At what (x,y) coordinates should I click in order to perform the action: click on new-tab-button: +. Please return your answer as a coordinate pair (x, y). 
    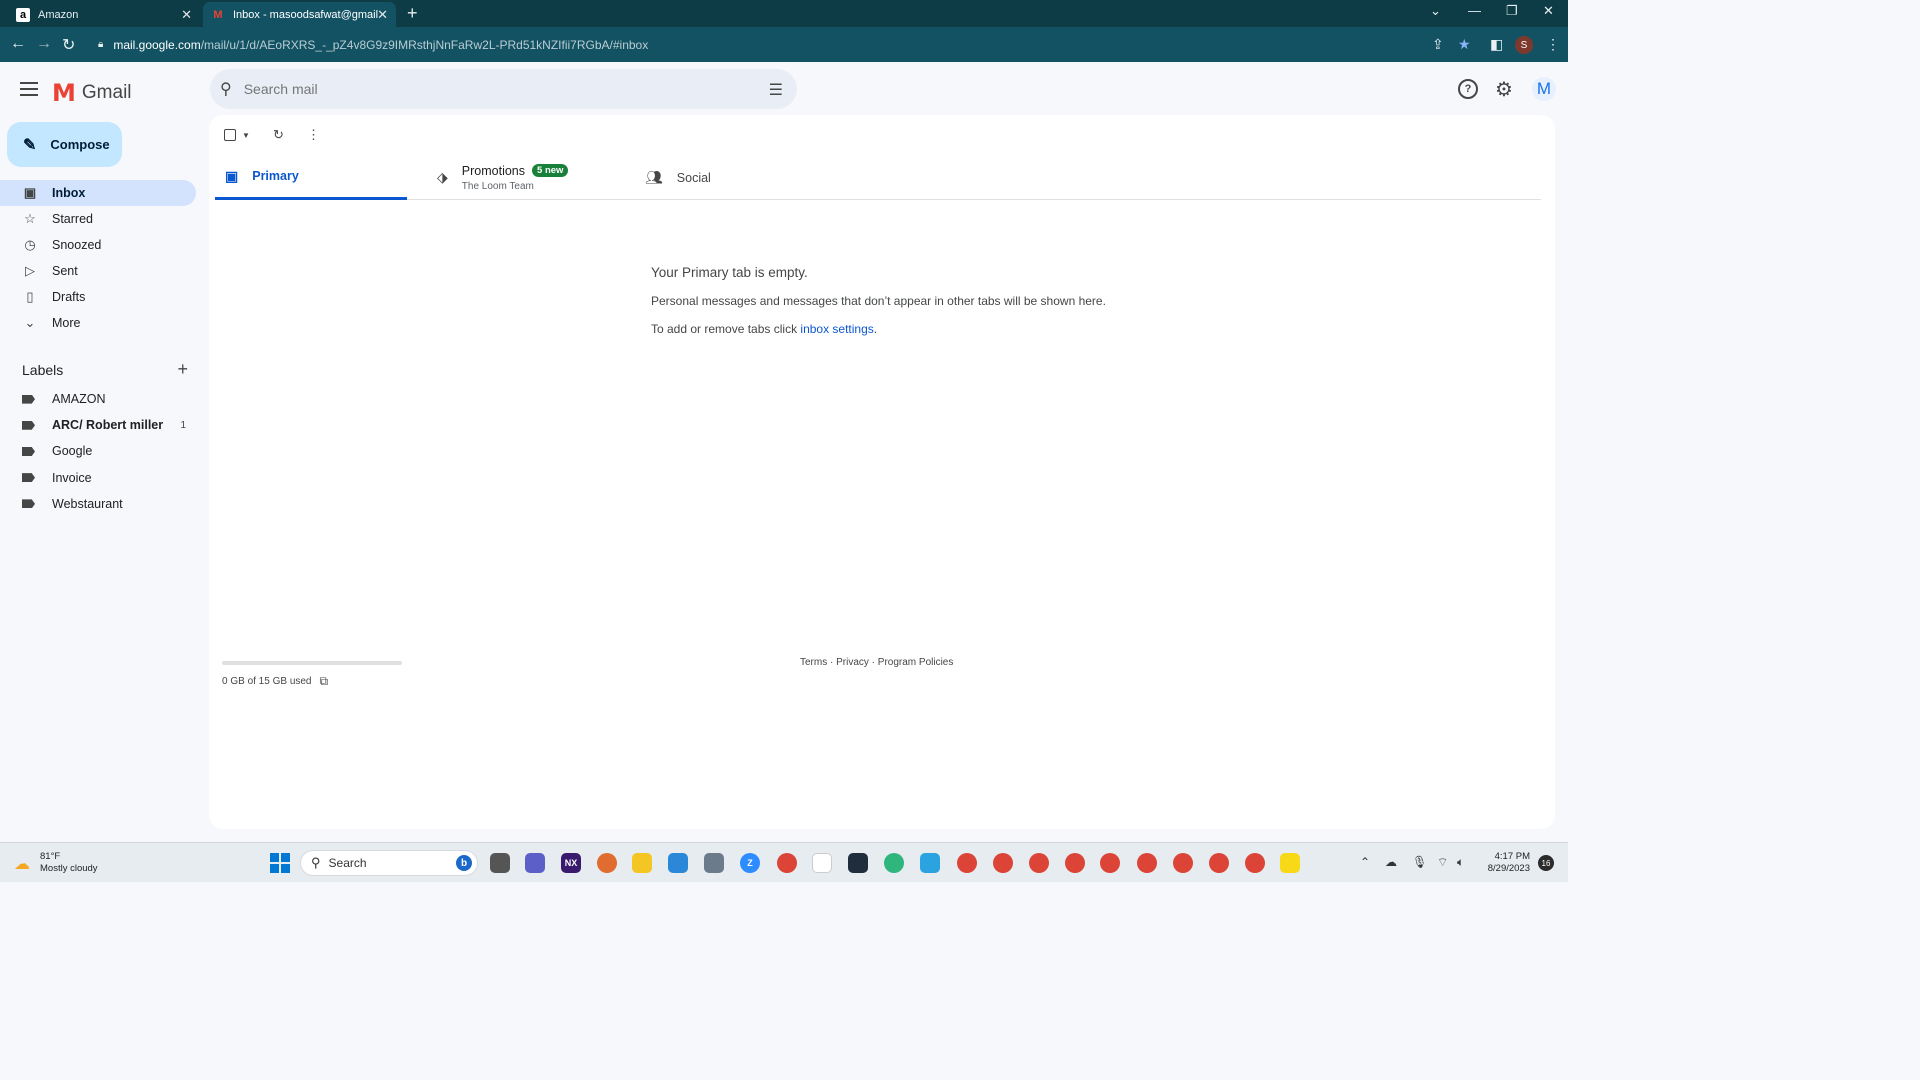
    Looking at the image, I should click on (412, 13).